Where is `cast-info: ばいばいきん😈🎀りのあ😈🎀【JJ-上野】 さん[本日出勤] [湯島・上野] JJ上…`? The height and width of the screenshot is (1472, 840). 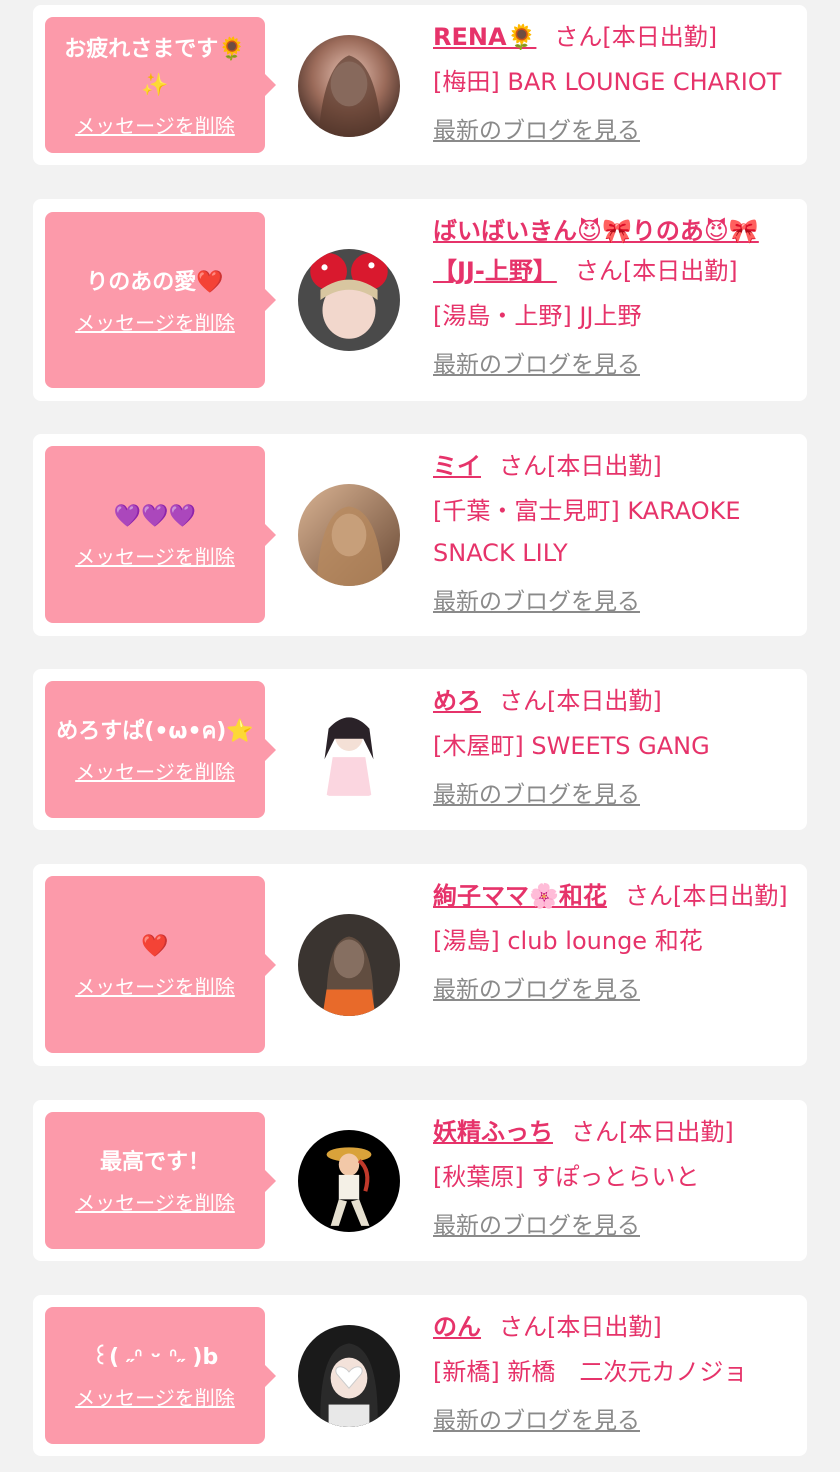
cast-info: ばいばいきん😈🎀りのあ😈🎀【JJ-上野】 さん[本日出勤] [湯島・上野] JJ上… is located at coordinates (613, 298).